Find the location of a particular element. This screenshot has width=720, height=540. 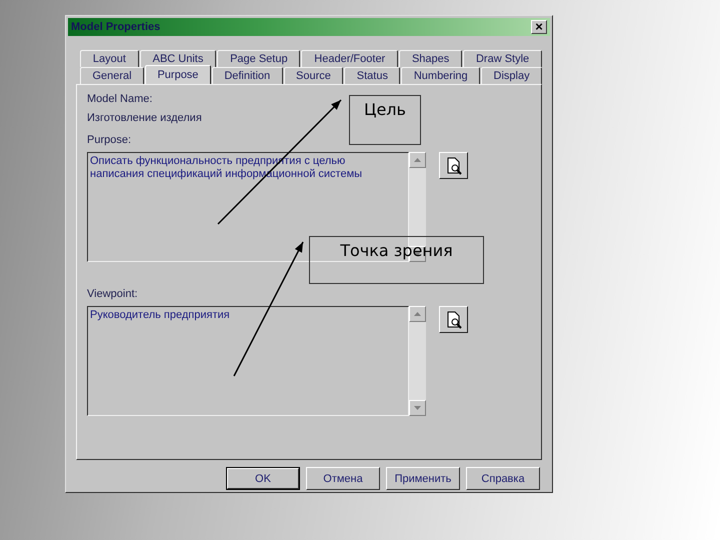

text-area: Руководитель предприятия is located at coordinates (248, 361).